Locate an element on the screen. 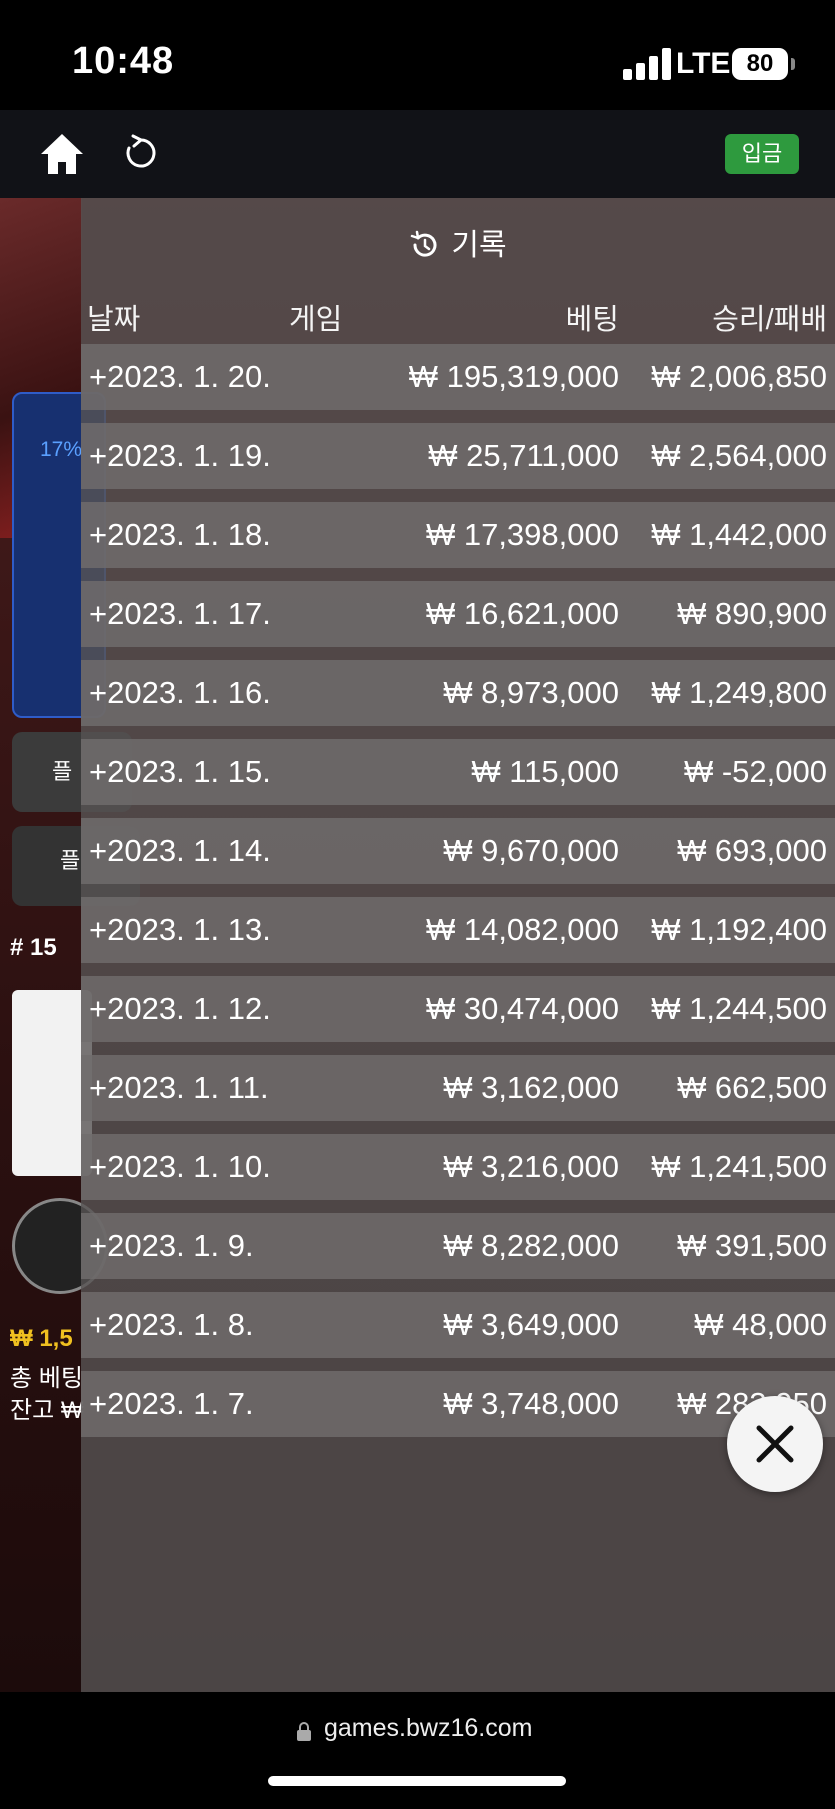 The height and width of the screenshot is (1809, 835). browser-url-bar: games.bwz16.com is located at coordinates (417, 1750).